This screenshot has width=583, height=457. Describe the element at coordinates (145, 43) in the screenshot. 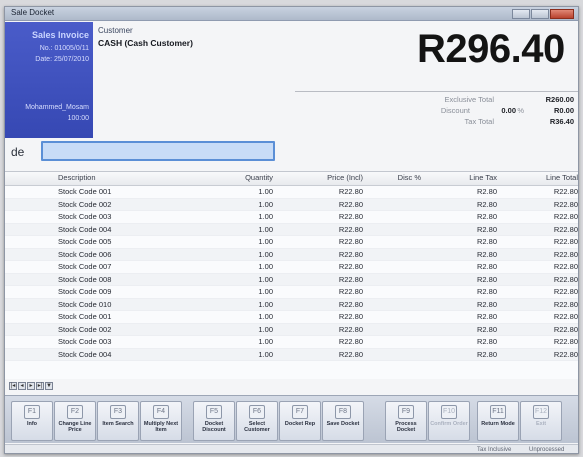

I see `customer-name: CASH (Cash Customer)` at that location.